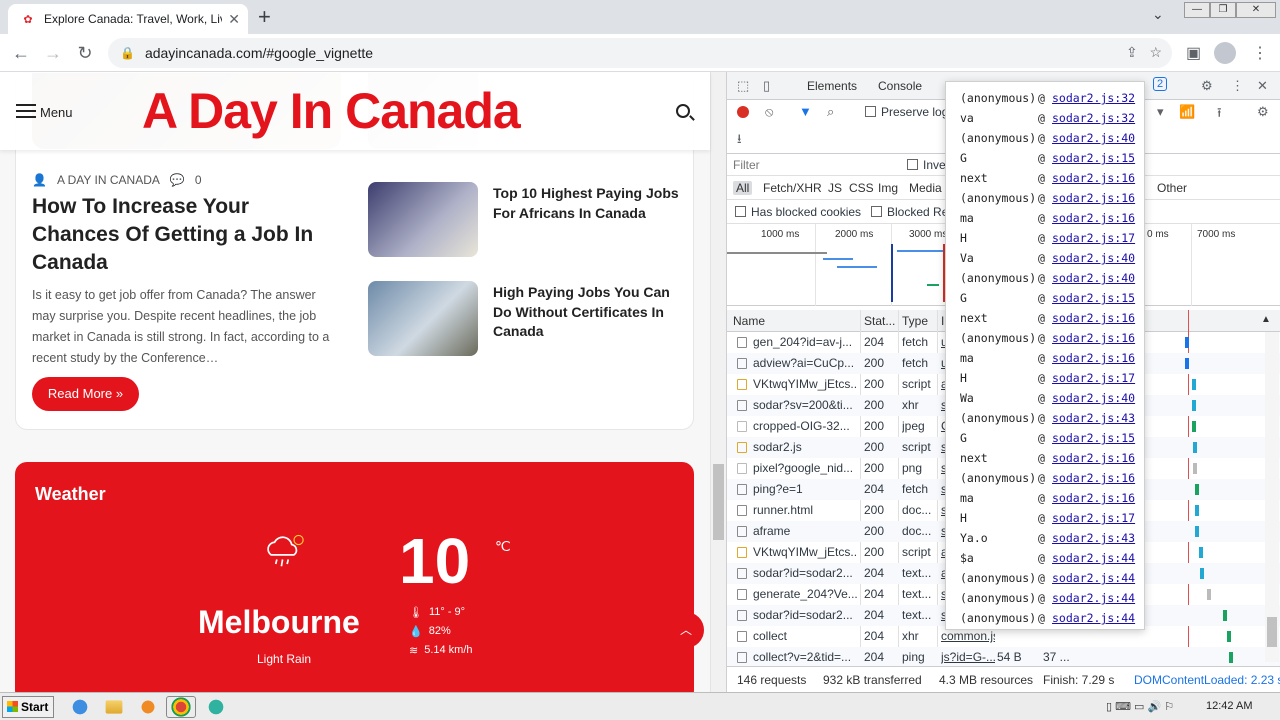  Describe the element at coordinates (108, 180) in the screenshot. I see `post-author: A DAY IN CANADA` at that location.